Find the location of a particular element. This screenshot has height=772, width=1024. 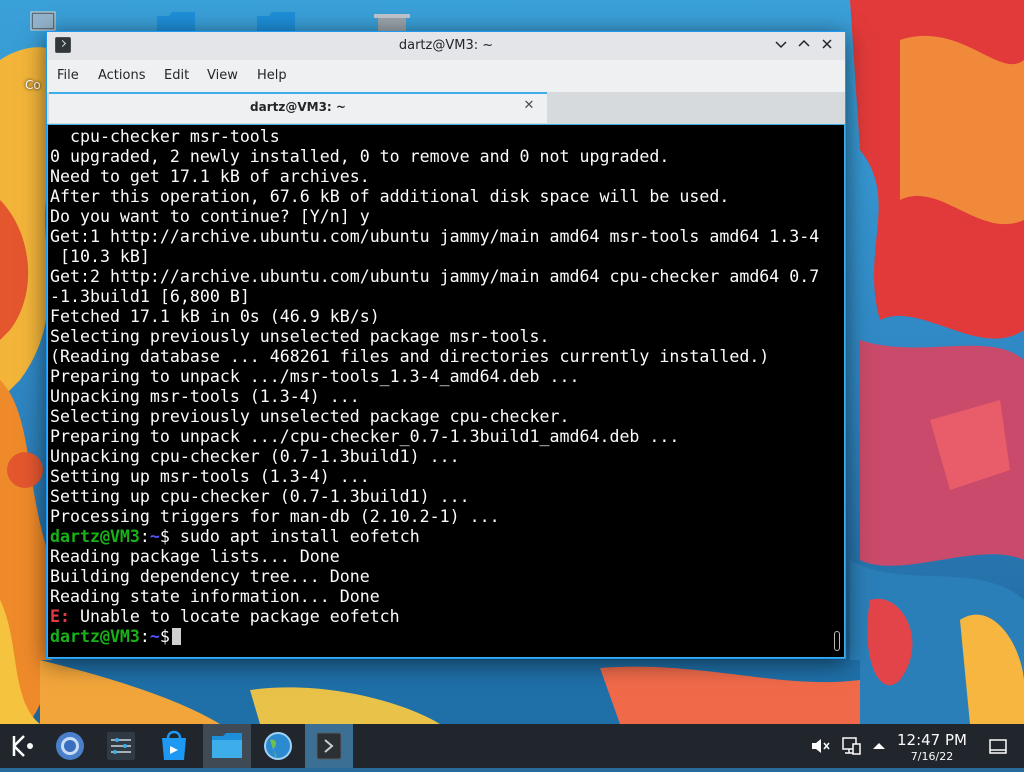

browser-globe-icon is located at coordinates (278, 746).